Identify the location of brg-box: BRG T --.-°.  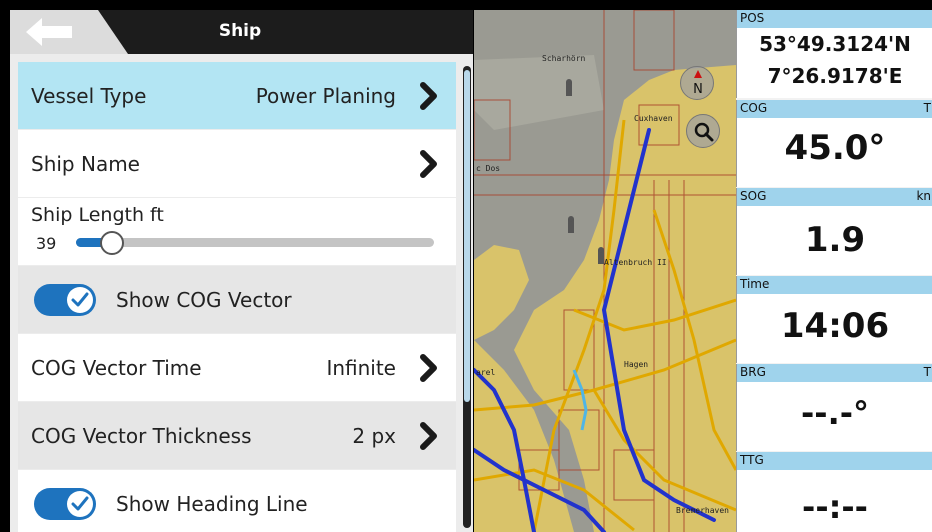
(834, 407).